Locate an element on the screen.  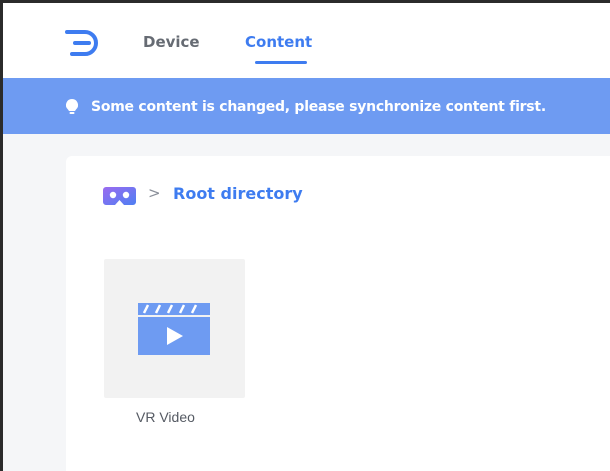
tab-content: Content is located at coordinates (278, 42).